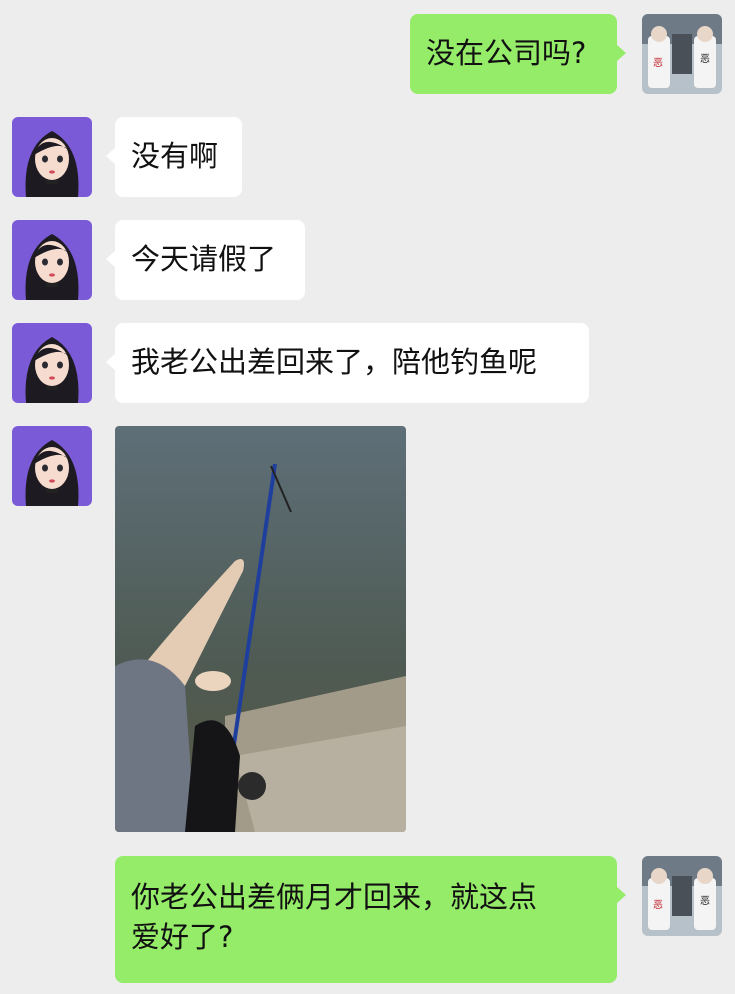 The image size is (735, 994). What do you see at coordinates (370, 919) in the screenshot?
I see `message-bubble-outgoing: 你老公出差俩月才回来，就这点 爱好了?` at bounding box center [370, 919].